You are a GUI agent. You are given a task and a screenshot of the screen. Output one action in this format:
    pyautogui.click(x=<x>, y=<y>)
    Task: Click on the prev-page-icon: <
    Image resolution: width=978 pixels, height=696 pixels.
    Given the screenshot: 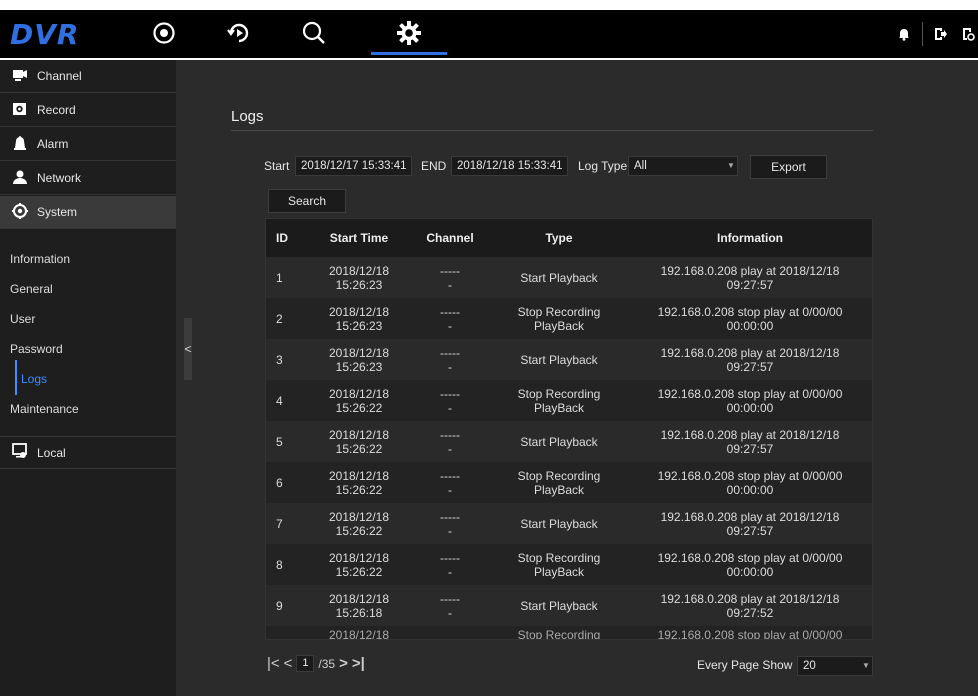 What is the action you would take?
    pyautogui.click(x=288, y=663)
    